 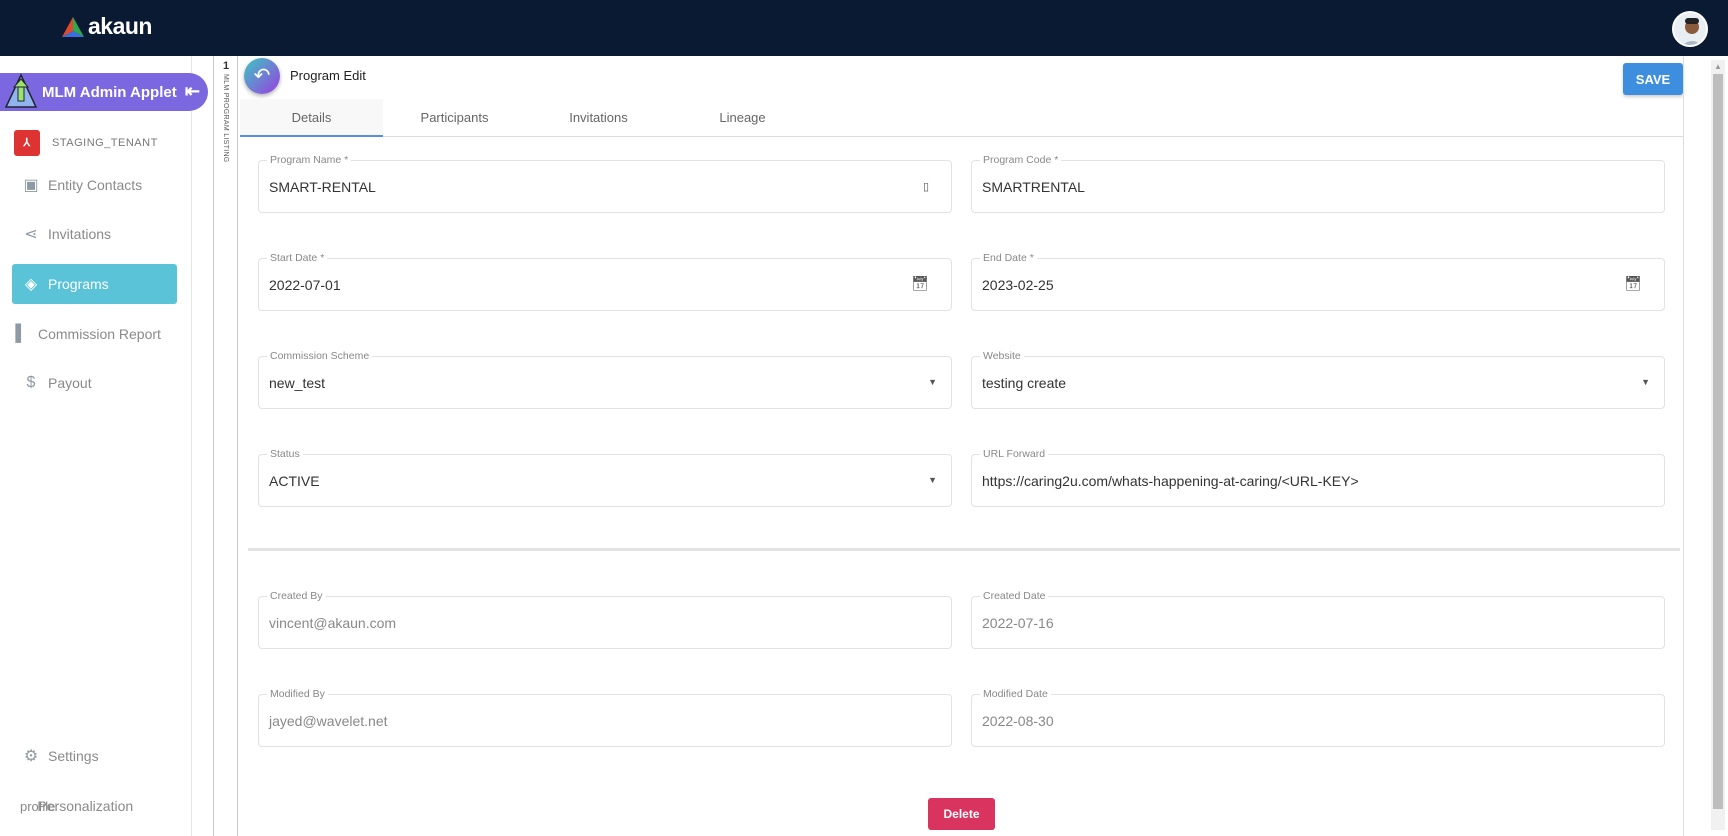 What do you see at coordinates (85, 806) in the screenshot?
I see `sidebar-item-label: Personalization` at bounding box center [85, 806].